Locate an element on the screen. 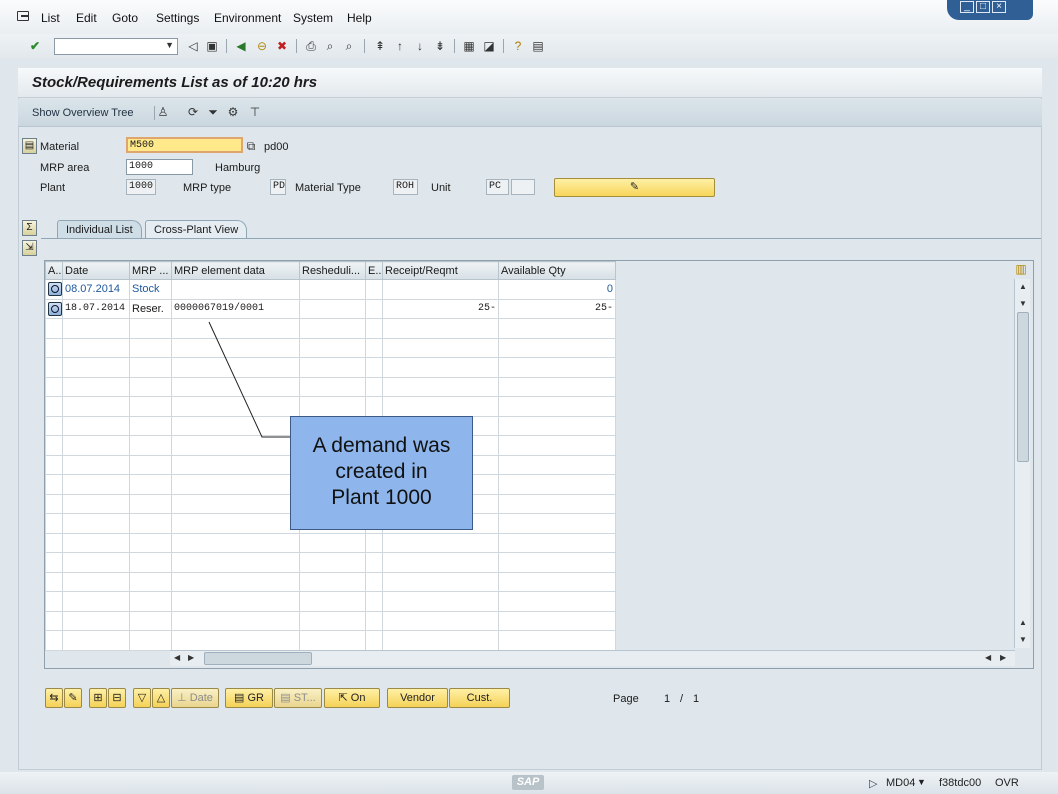 The width and height of the screenshot is (1058, 794). show-overview-tree-button: Show Overview Tree is located at coordinates (82, 113).